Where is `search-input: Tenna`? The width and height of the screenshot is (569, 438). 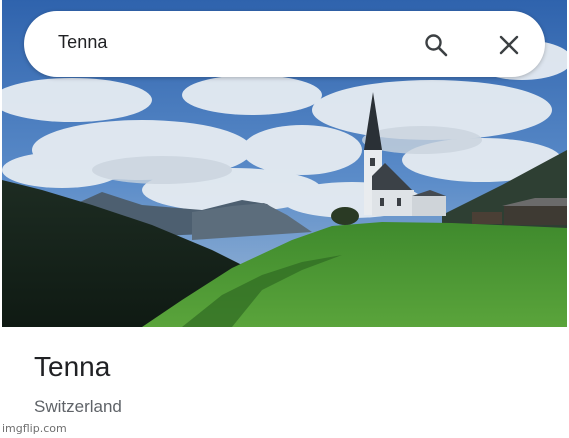 search-input: Tenna is located at coordinates (83, 42).